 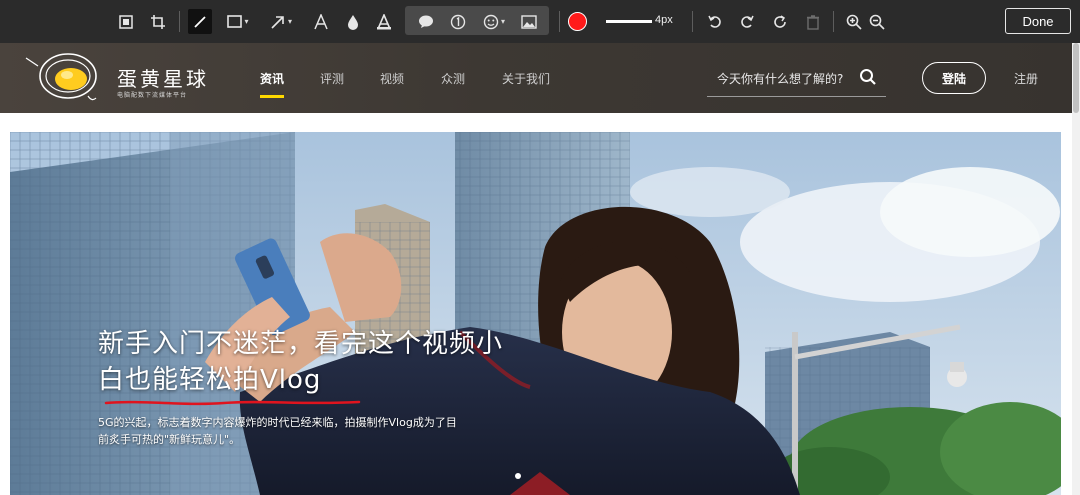 What do you see at coordinates (200, 21) in the screenshot?
I see `pen-icon` at bounding box center [200, 21].